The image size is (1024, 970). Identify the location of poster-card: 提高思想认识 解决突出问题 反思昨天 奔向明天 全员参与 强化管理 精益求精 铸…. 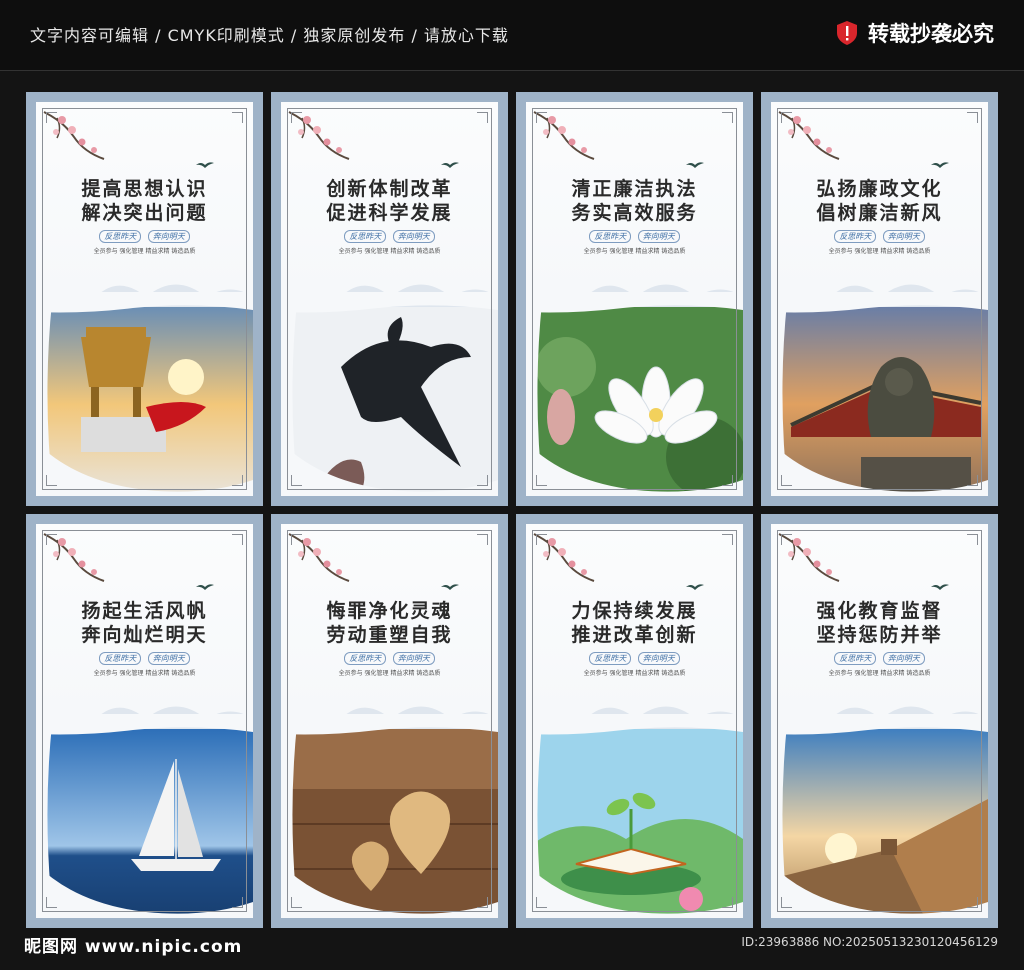
(144, 299).